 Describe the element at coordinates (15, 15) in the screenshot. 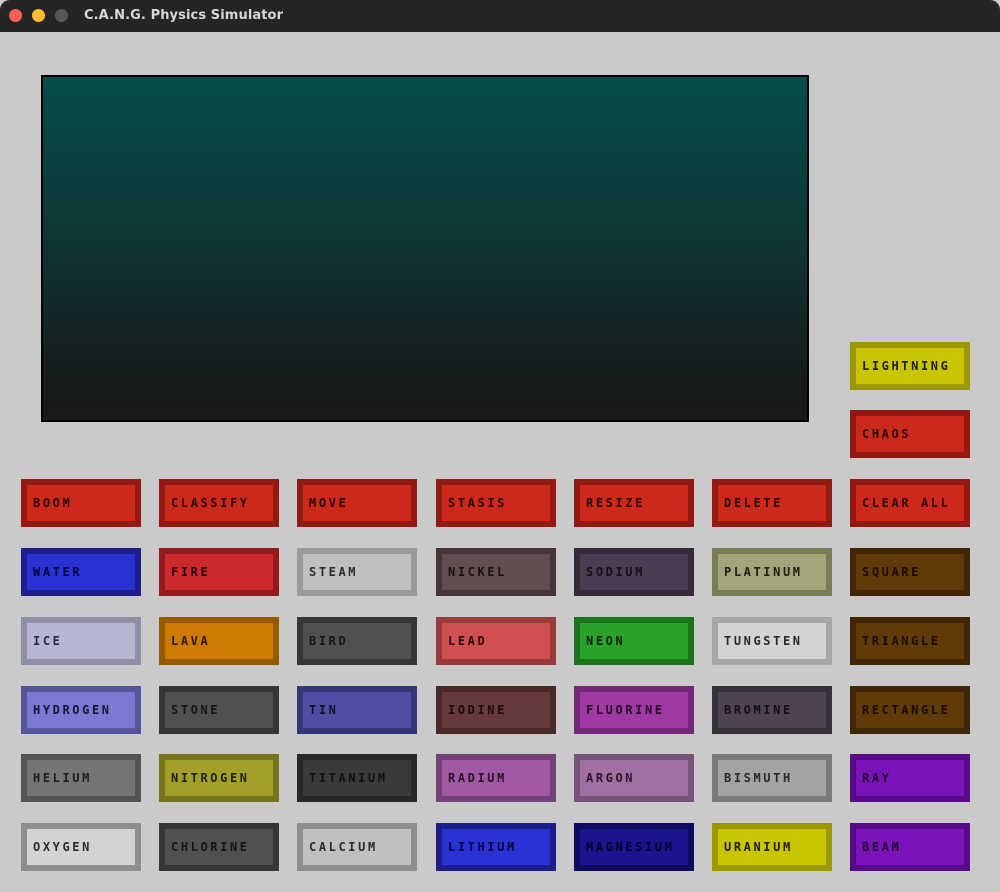

I see `close-window-icon` at that location.